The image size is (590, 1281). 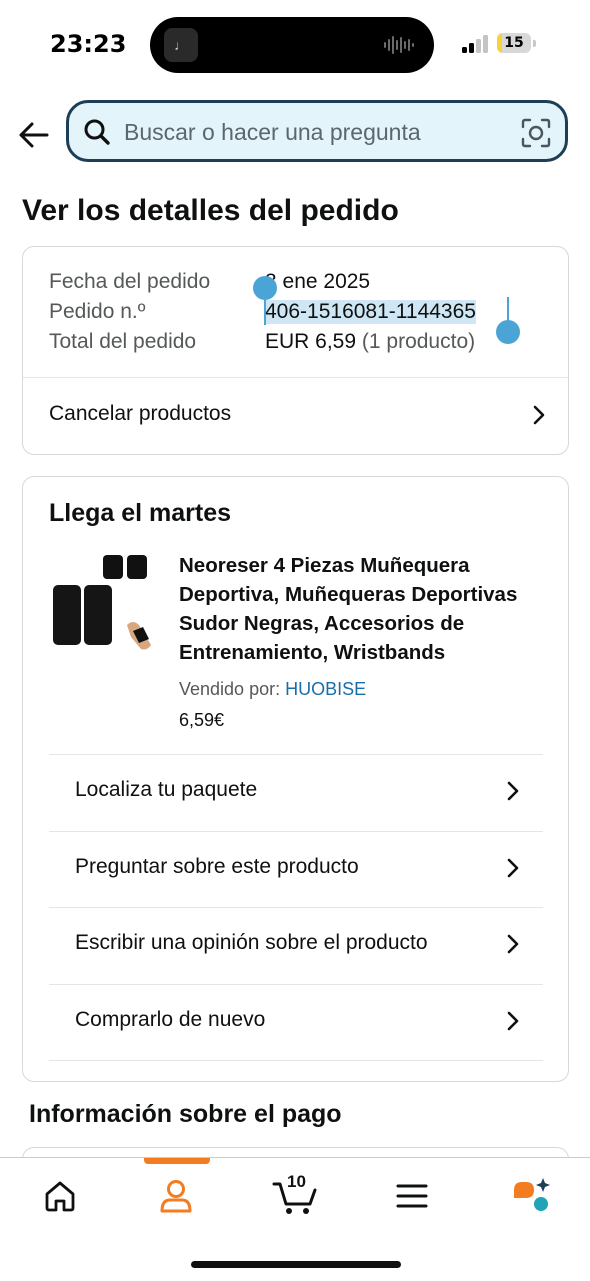 I want to click on order-date-label: Fecha del pedido, so click(x=130, y=281).